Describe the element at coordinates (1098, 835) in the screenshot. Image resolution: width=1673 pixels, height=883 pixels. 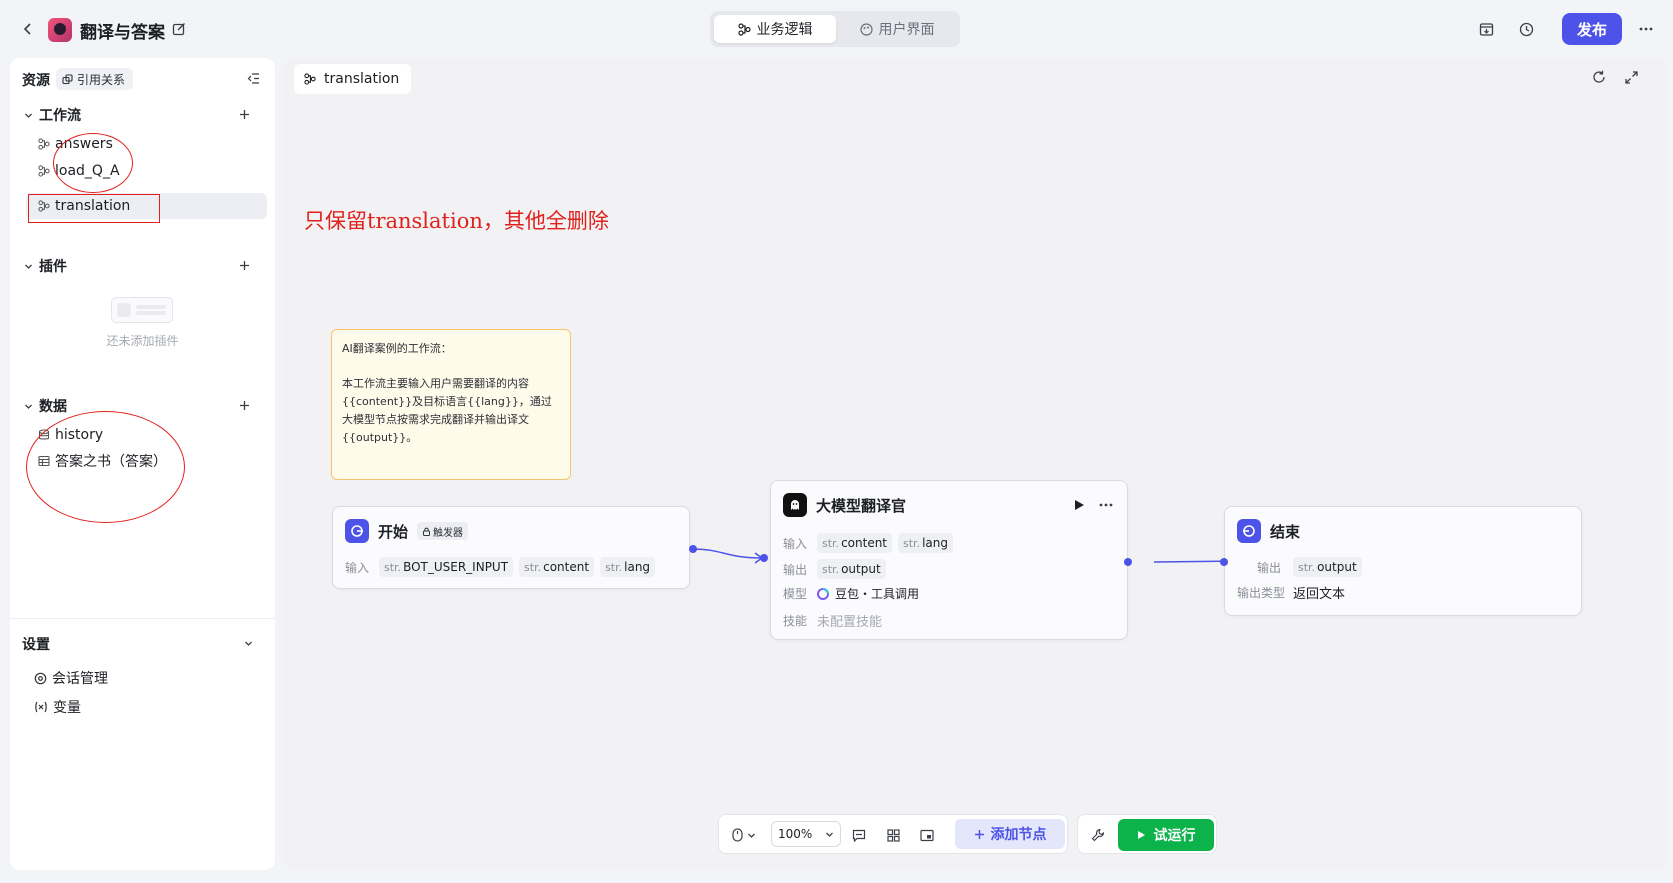
I see `wrench-icon` at that location.